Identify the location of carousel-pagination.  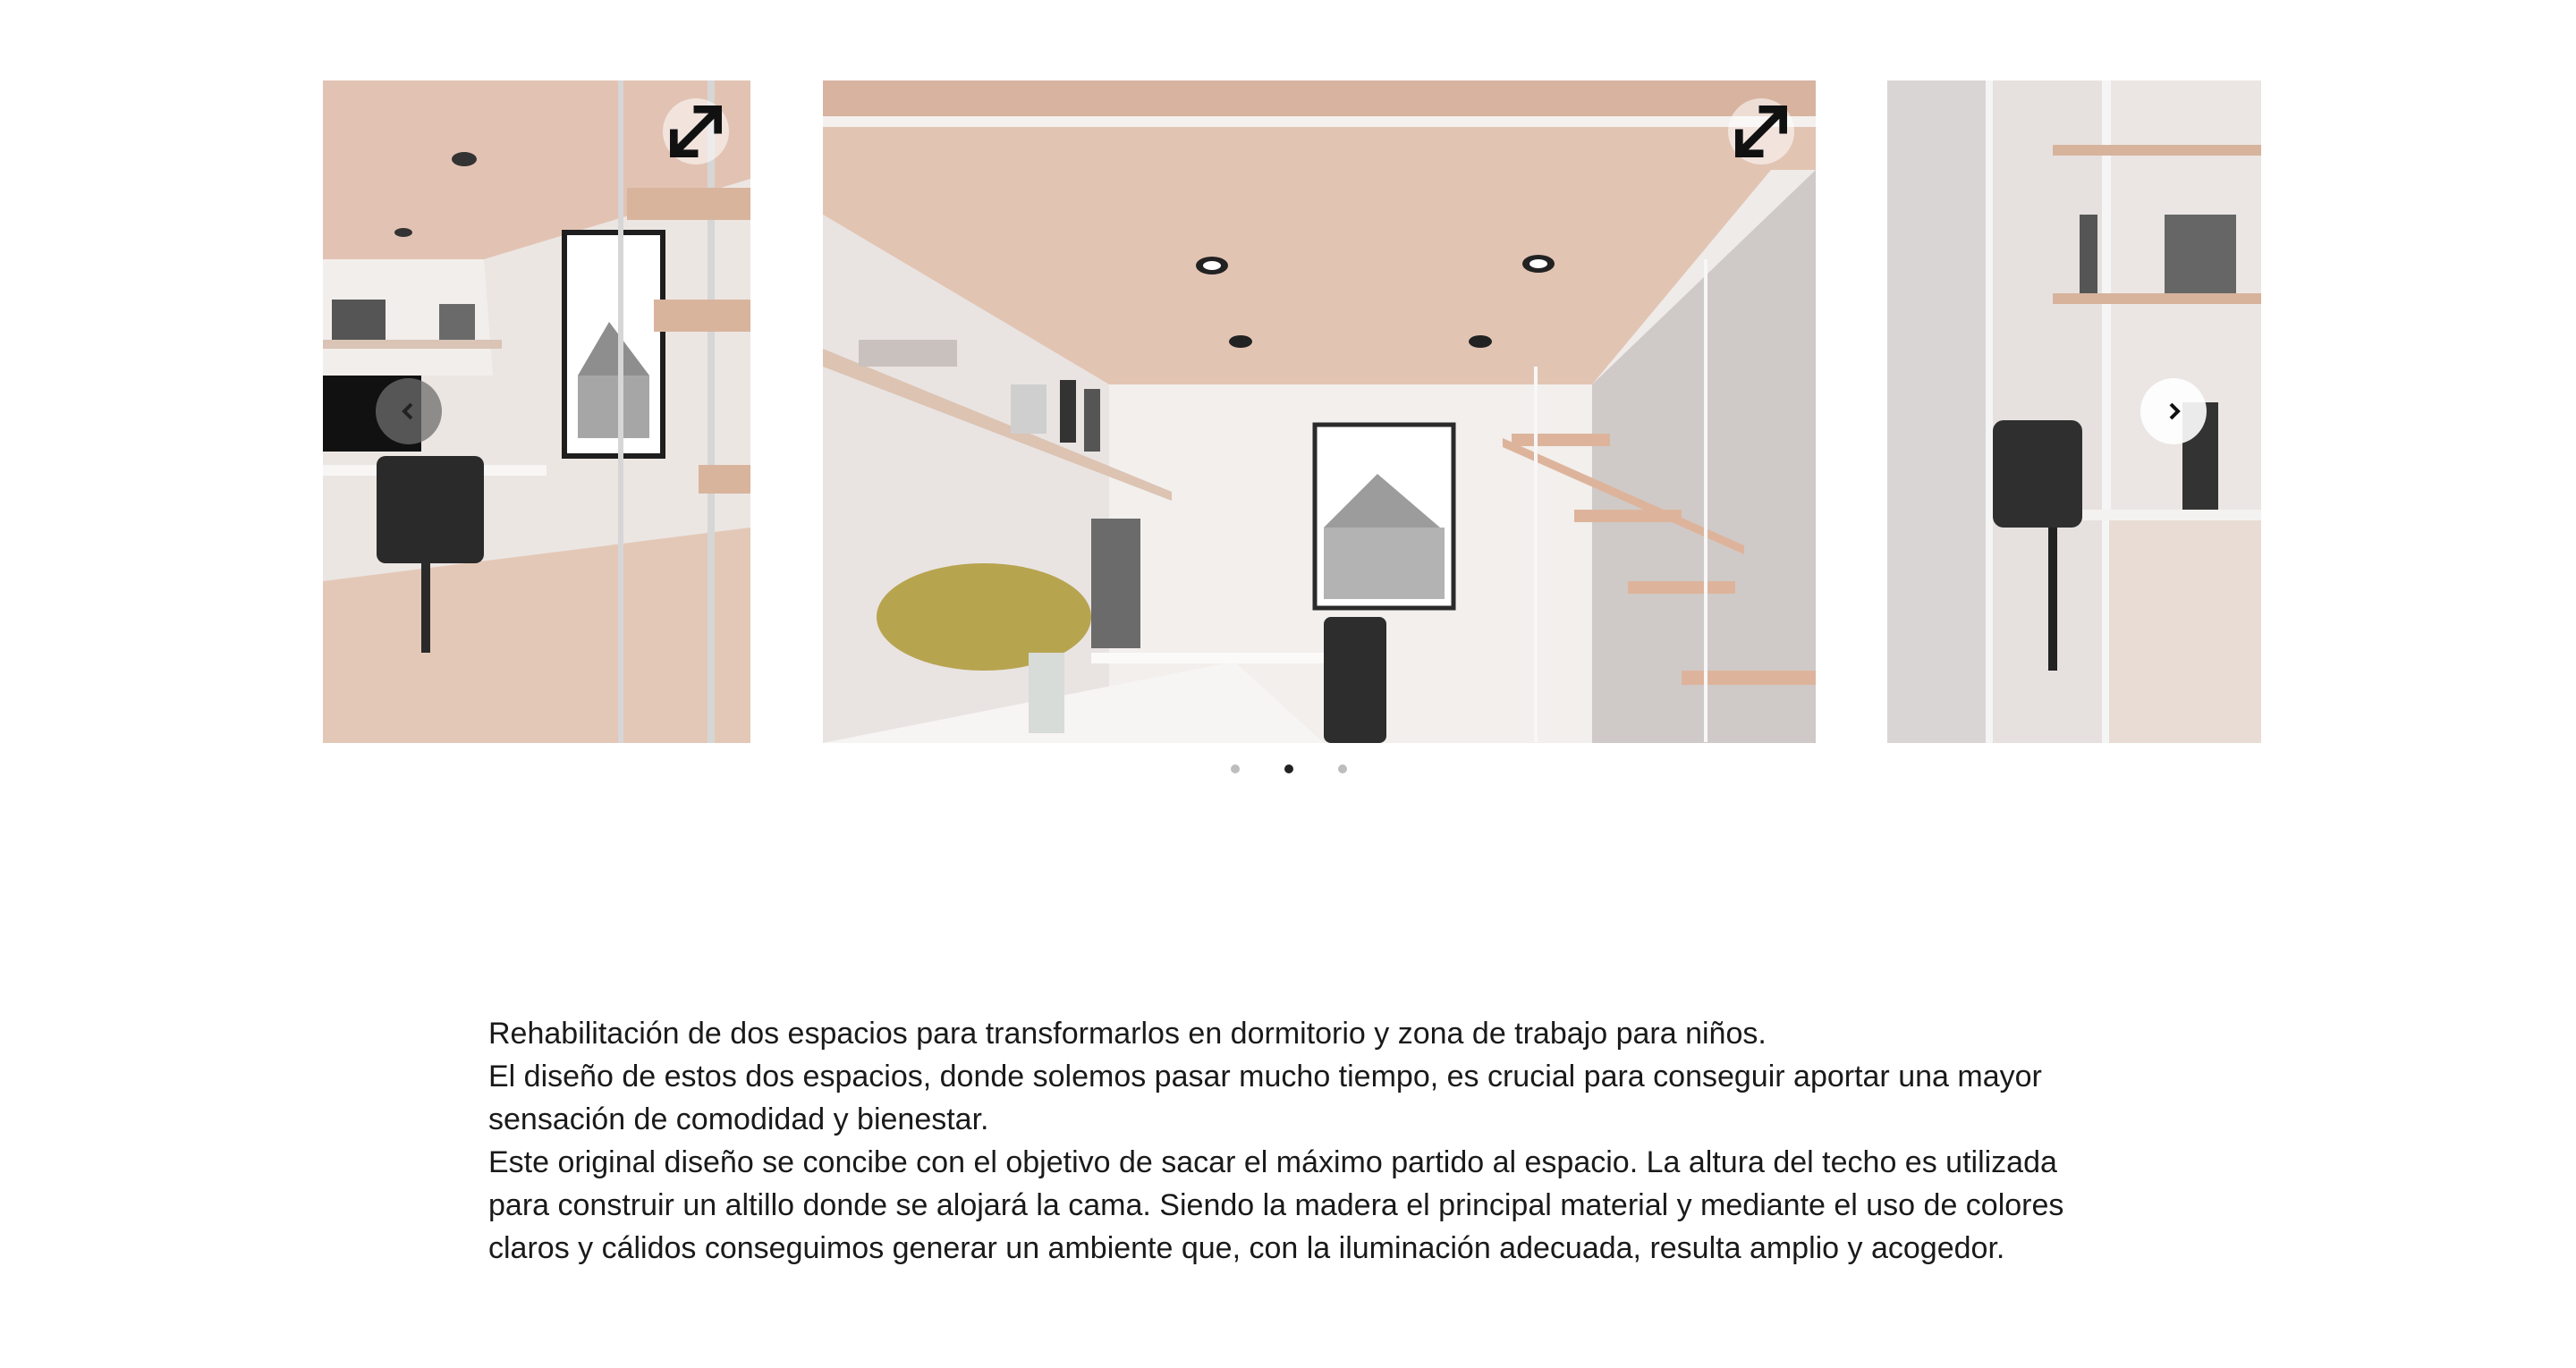
(1289, 768).